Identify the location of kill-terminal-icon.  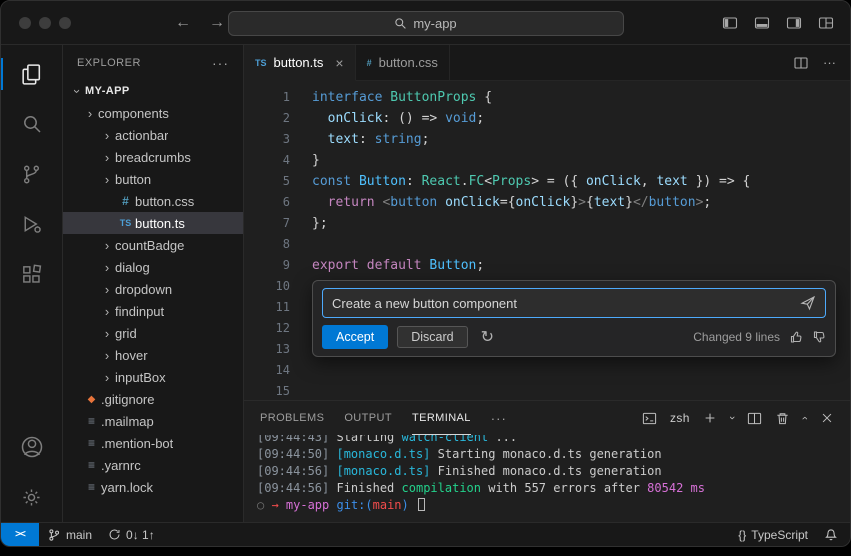
(782, 418).